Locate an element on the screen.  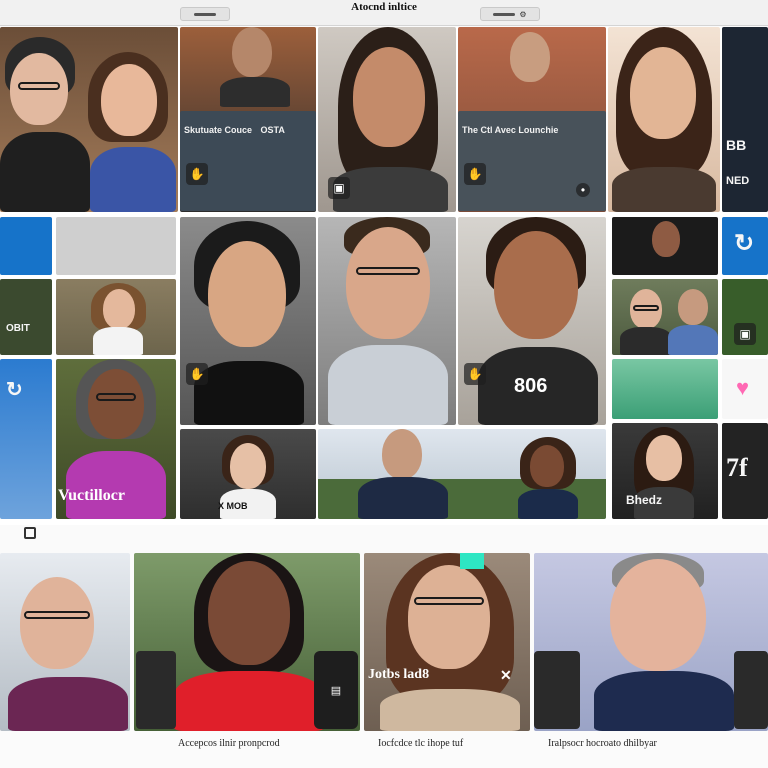
caption: Iocfcdce tlc ihope tuf is located at coordinates (421, 743).